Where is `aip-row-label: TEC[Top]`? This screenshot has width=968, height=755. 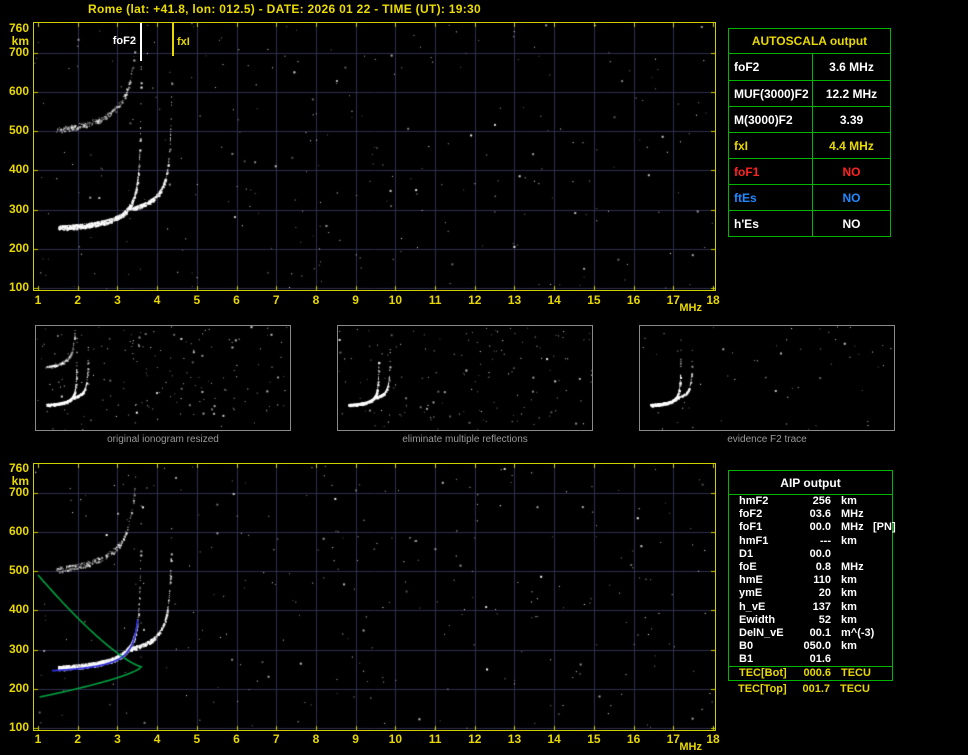 aip-row-label: TEC[Top] is located at coordinates (762, 689).